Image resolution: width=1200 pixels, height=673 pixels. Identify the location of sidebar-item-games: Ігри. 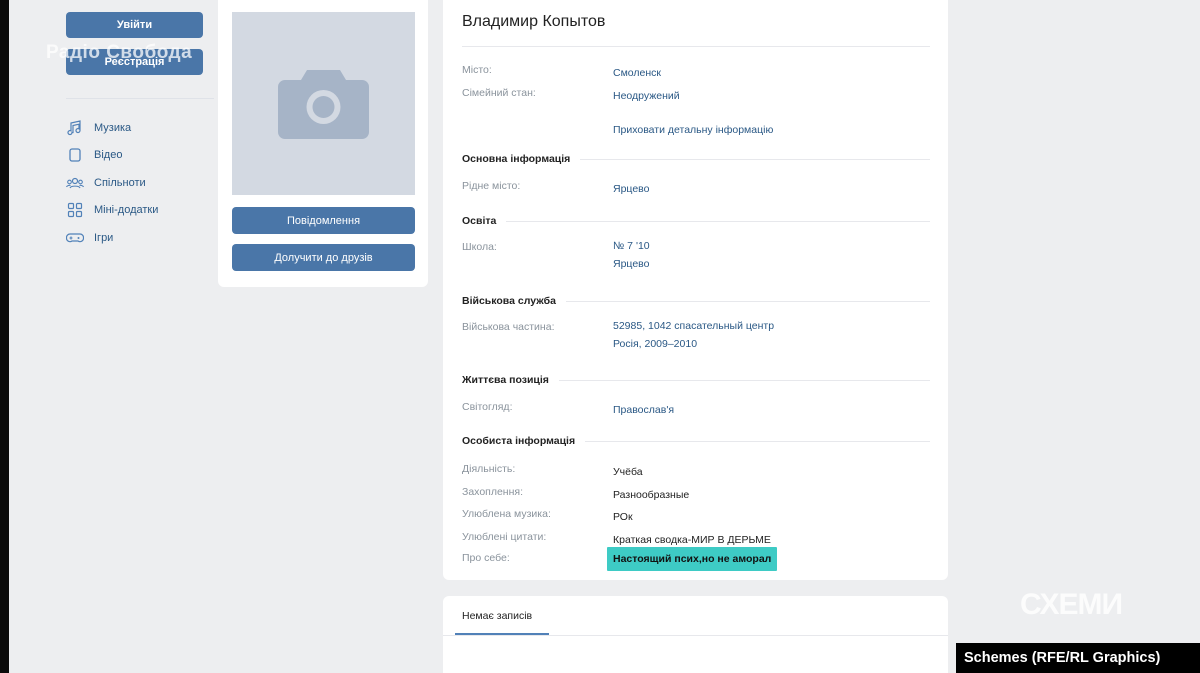
(112, 238).